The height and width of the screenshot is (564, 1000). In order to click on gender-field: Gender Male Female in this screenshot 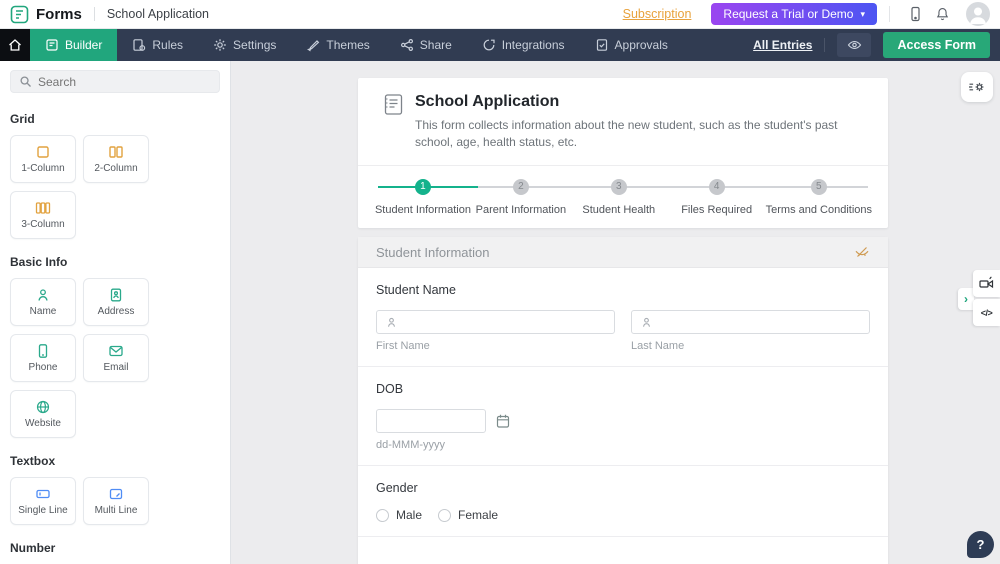, I will do `click(623, 501)`.